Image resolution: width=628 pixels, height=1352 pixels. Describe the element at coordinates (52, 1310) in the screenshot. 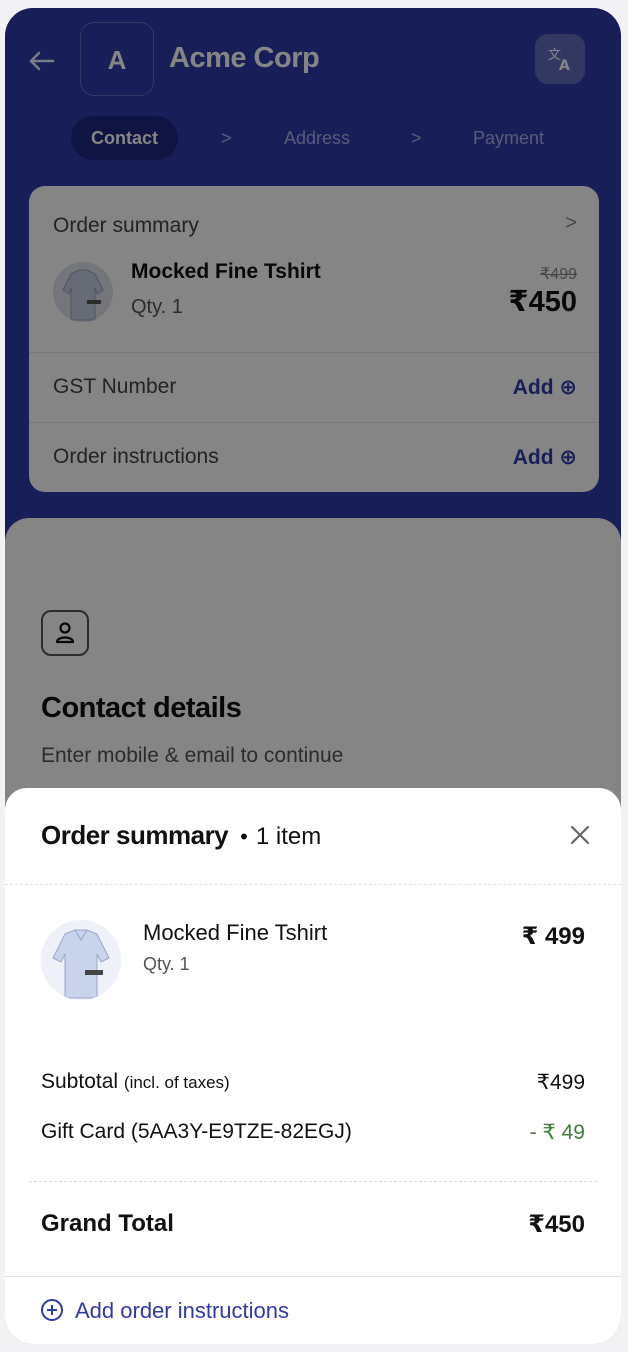

I see `plus-circle-icon` at that location.